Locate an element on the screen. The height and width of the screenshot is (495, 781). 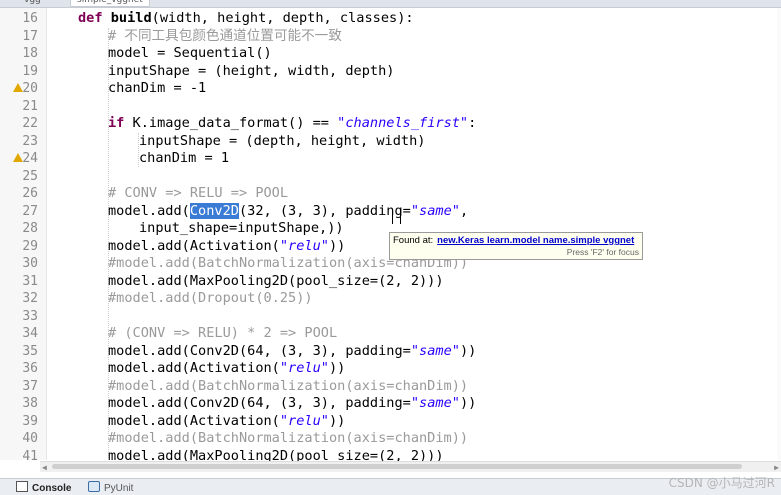
line-number: 38 is located at coordinates (30, 403).